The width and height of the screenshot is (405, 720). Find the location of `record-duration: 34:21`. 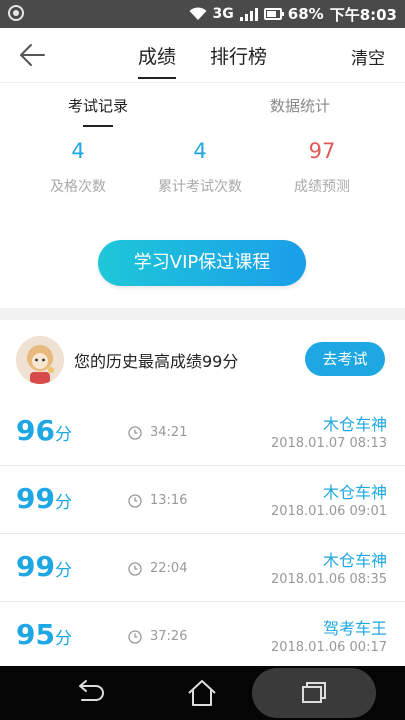

record-duration: 34:21 is located at coordinates (169, 432).